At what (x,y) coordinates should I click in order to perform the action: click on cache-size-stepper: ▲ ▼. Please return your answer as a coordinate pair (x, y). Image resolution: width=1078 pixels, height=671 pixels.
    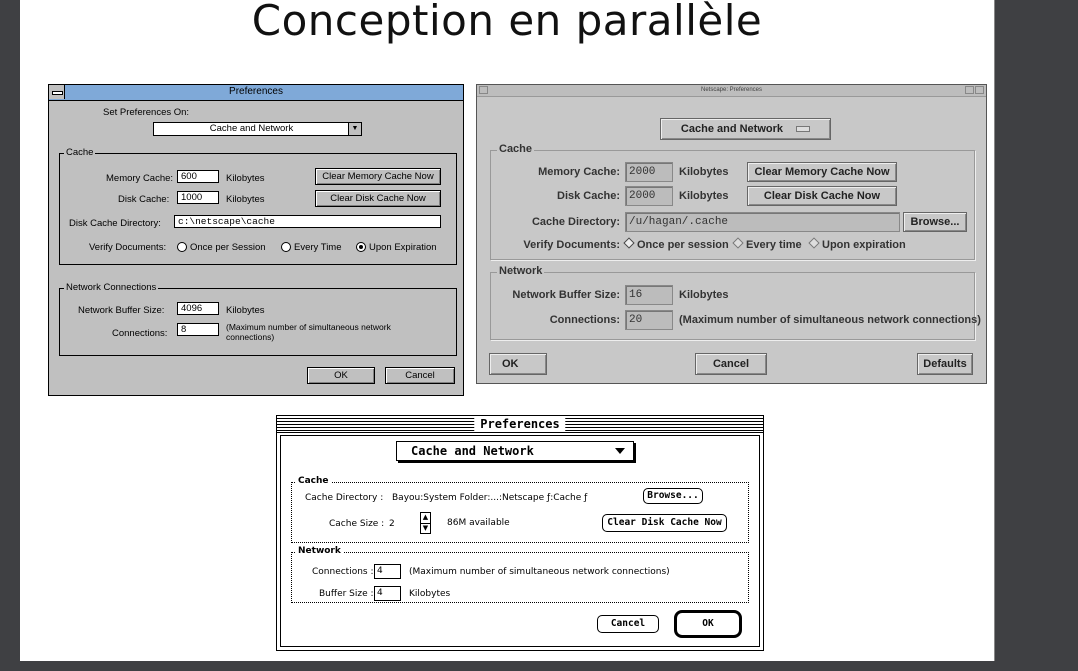
    Looking at the image, I should click on (425, 523).